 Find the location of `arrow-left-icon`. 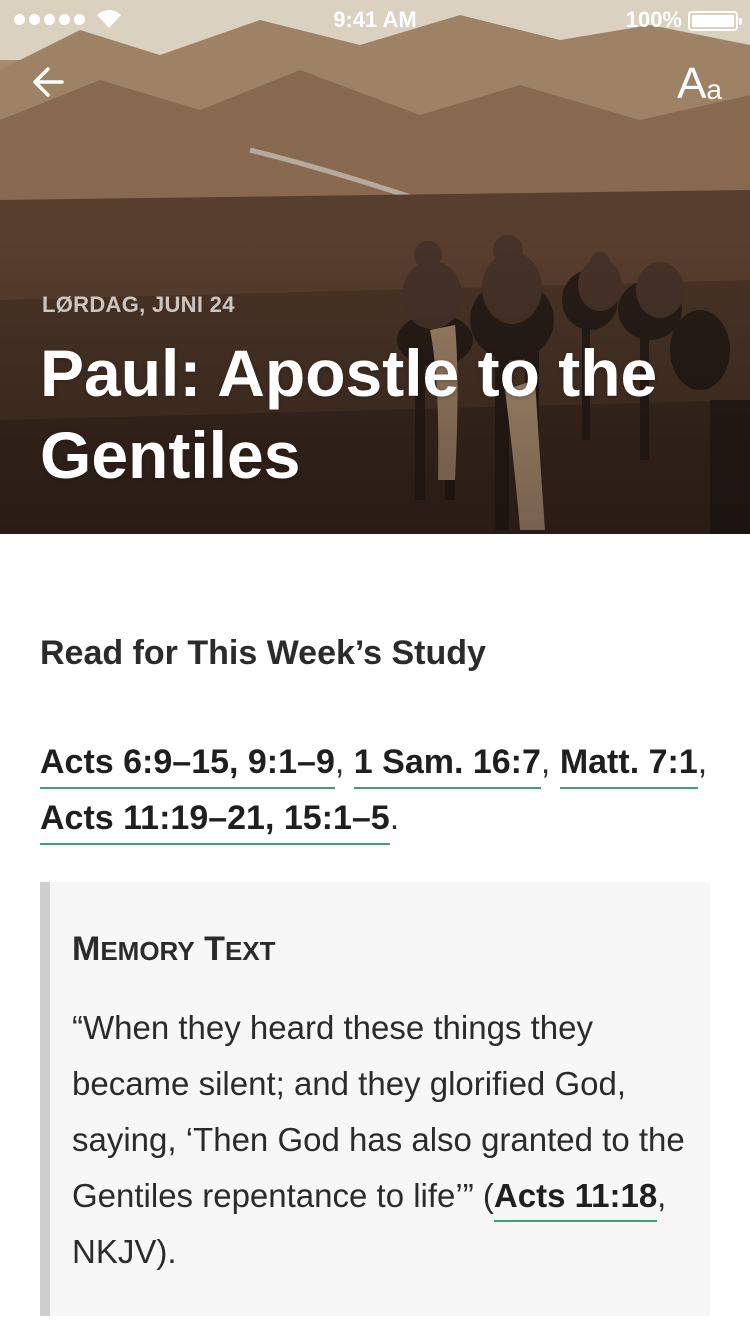

arrow-left-icon is located at coordinates (48, 82).